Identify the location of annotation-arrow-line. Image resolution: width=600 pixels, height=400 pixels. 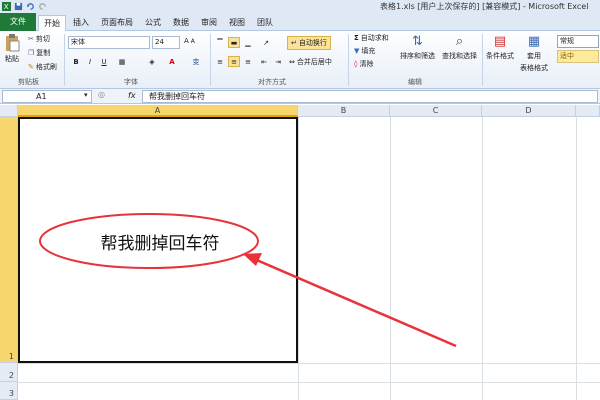
(354, 302).